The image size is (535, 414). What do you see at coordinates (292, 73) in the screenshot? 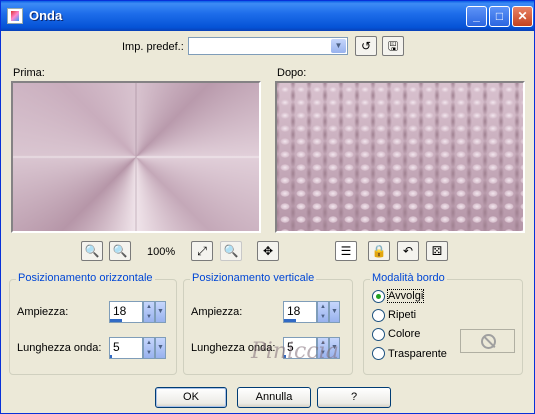
I see `after-label: Dopo:` at bounding box center [292, 73].